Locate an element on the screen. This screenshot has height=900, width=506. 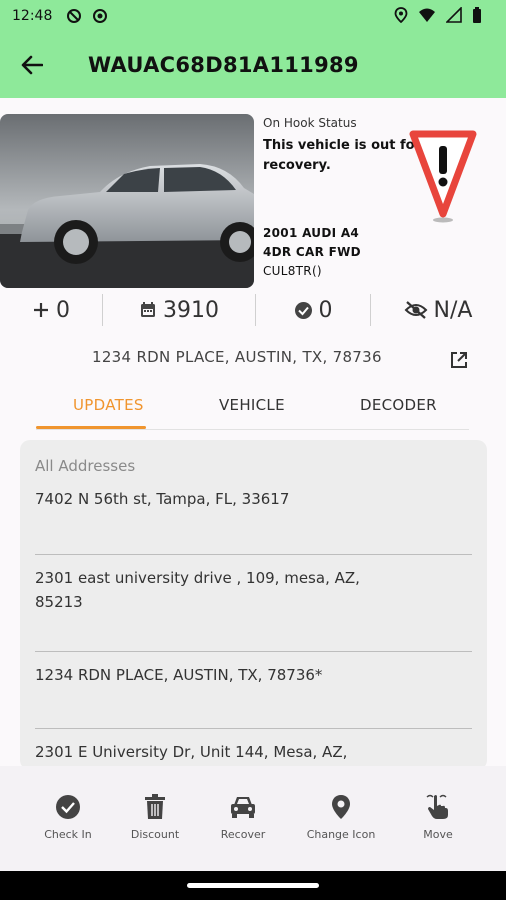
home-indicator is located at coordinates (253, 885).